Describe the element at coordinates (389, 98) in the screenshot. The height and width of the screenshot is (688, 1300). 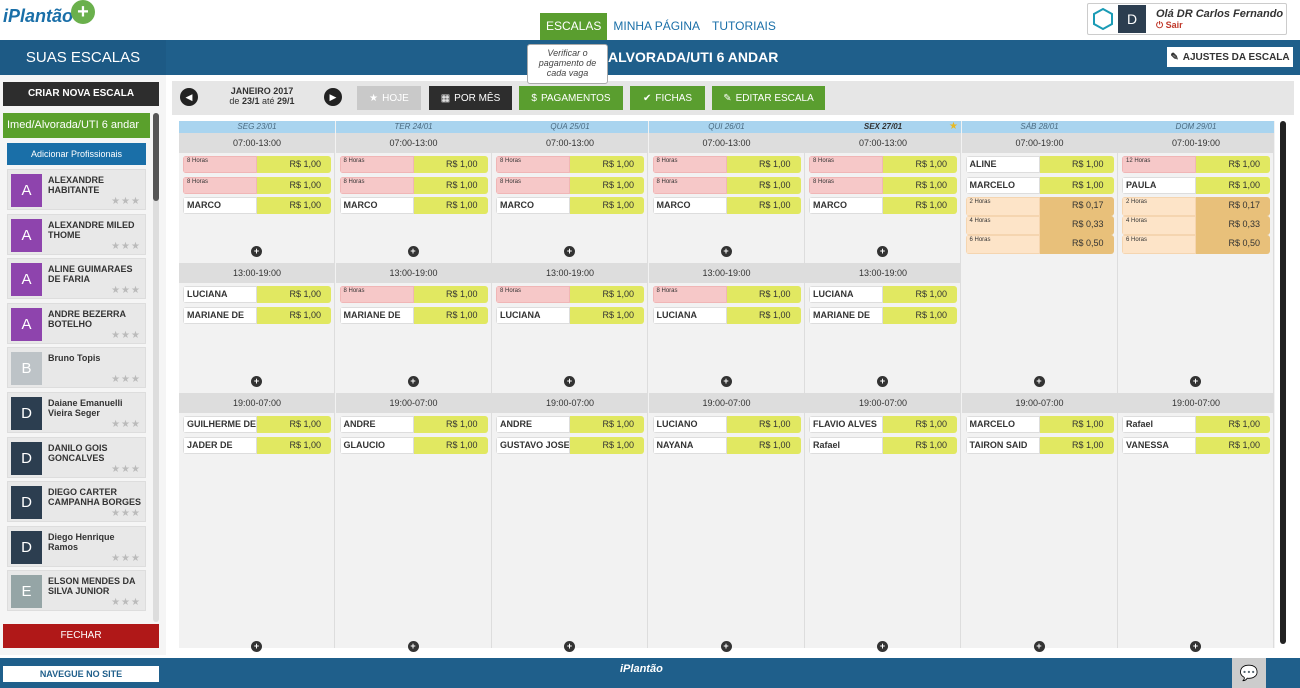
I see `hoje-button: ★ HOJE` at that location.